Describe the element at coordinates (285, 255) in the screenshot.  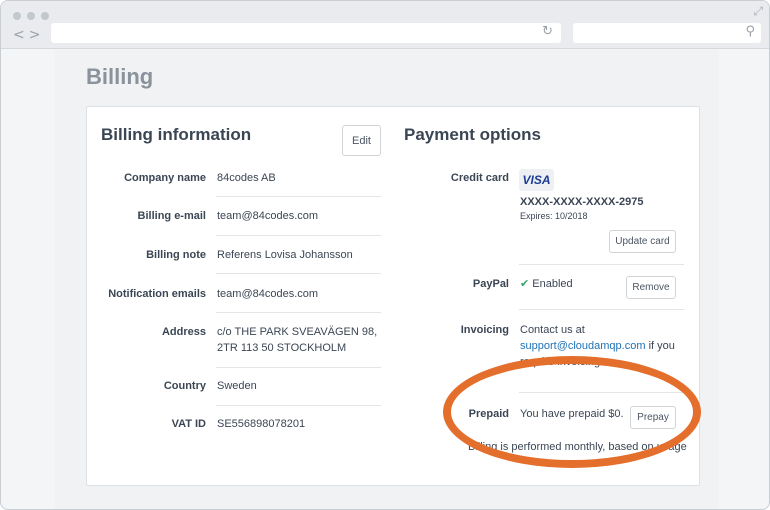
I see `billing-note-value: Referens Lovisa Johansson` at that location.